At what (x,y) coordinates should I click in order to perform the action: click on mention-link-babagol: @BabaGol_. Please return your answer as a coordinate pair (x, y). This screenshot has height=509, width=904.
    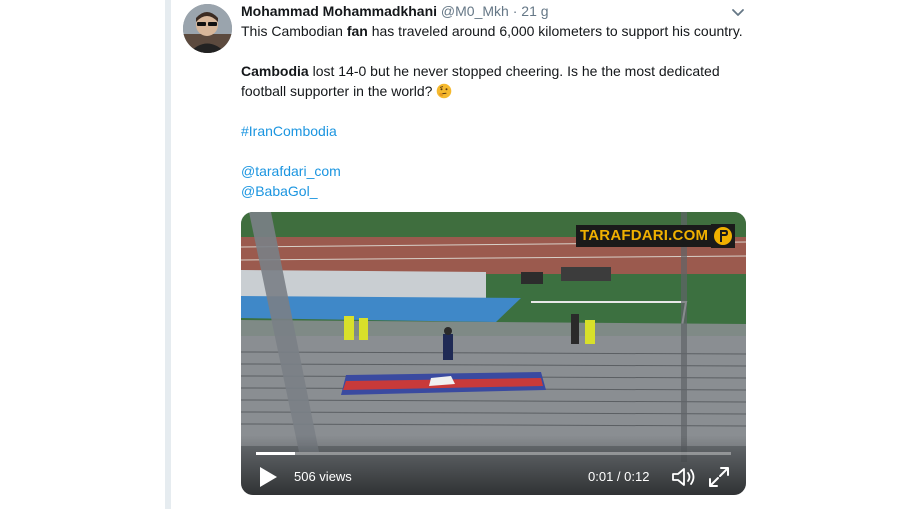
    Looking at the image, I should click on (279, 191).